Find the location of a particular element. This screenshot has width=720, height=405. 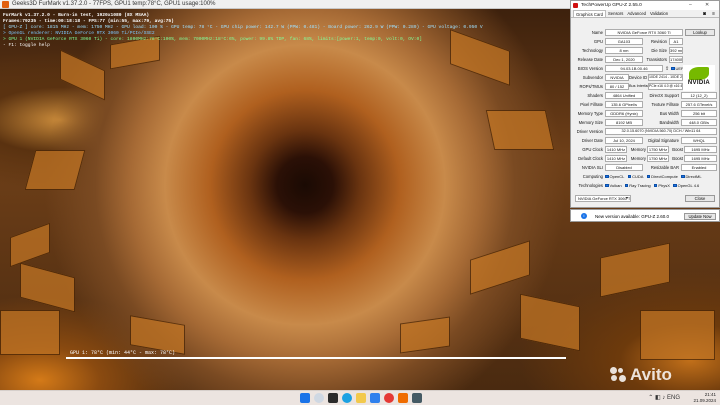

computing-list: OpenCL CUDA DirectCompute DirectML is located at coordinates (654, 176).